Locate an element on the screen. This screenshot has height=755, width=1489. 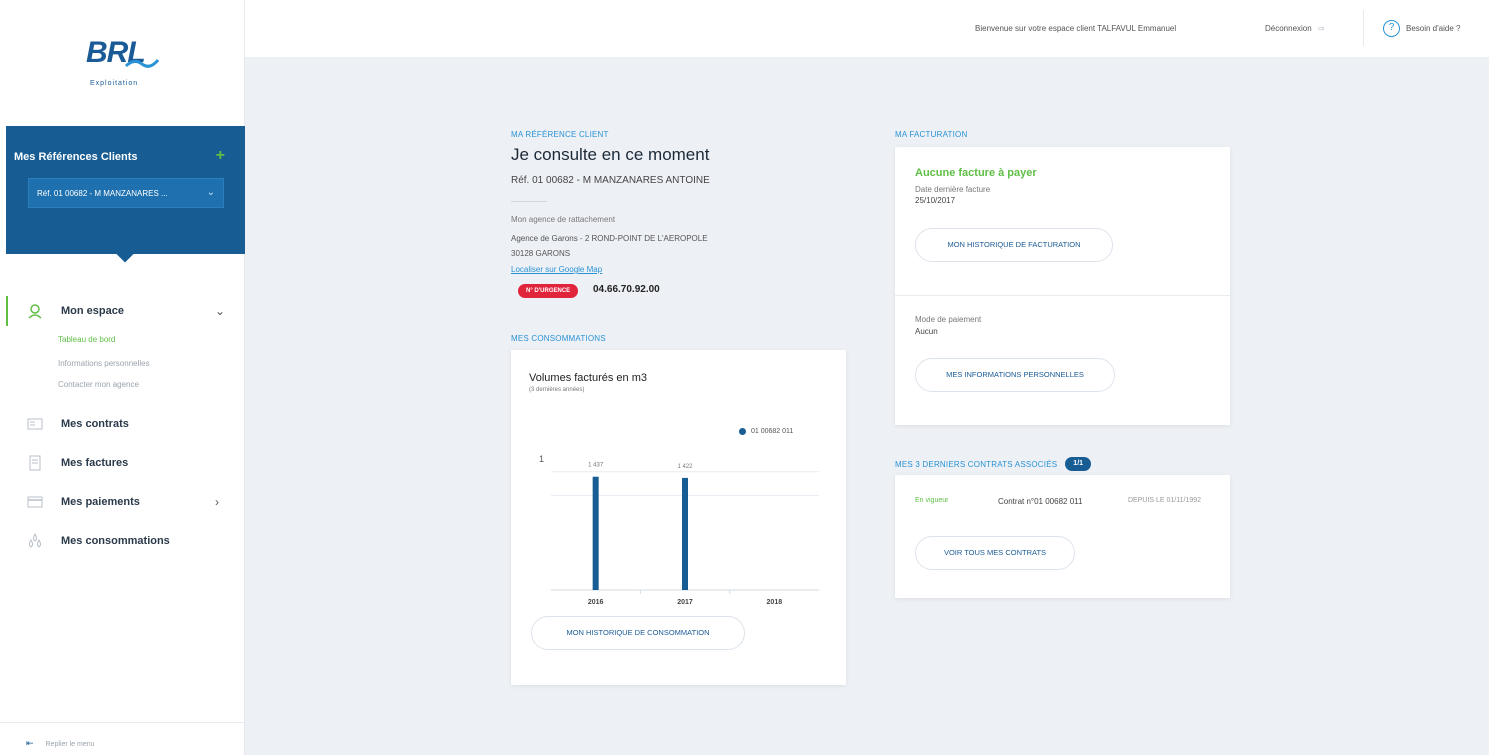
contracts-header: MES 3 DERNIERS CONTRATS ASSOCIÉS 1/1 is located at coordinates (993, 464).